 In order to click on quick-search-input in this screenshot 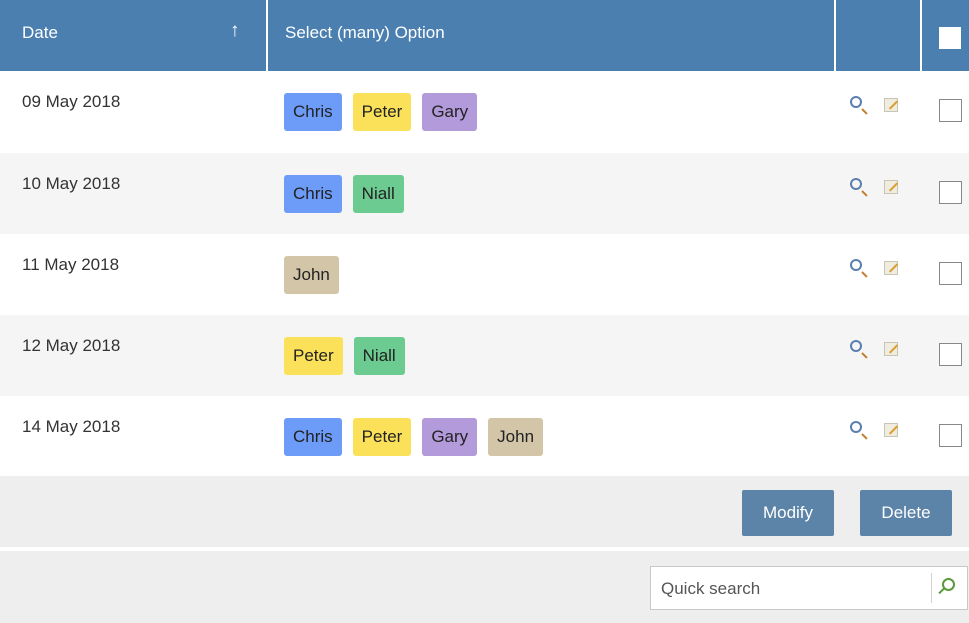, I will do `click(796, 589)`.